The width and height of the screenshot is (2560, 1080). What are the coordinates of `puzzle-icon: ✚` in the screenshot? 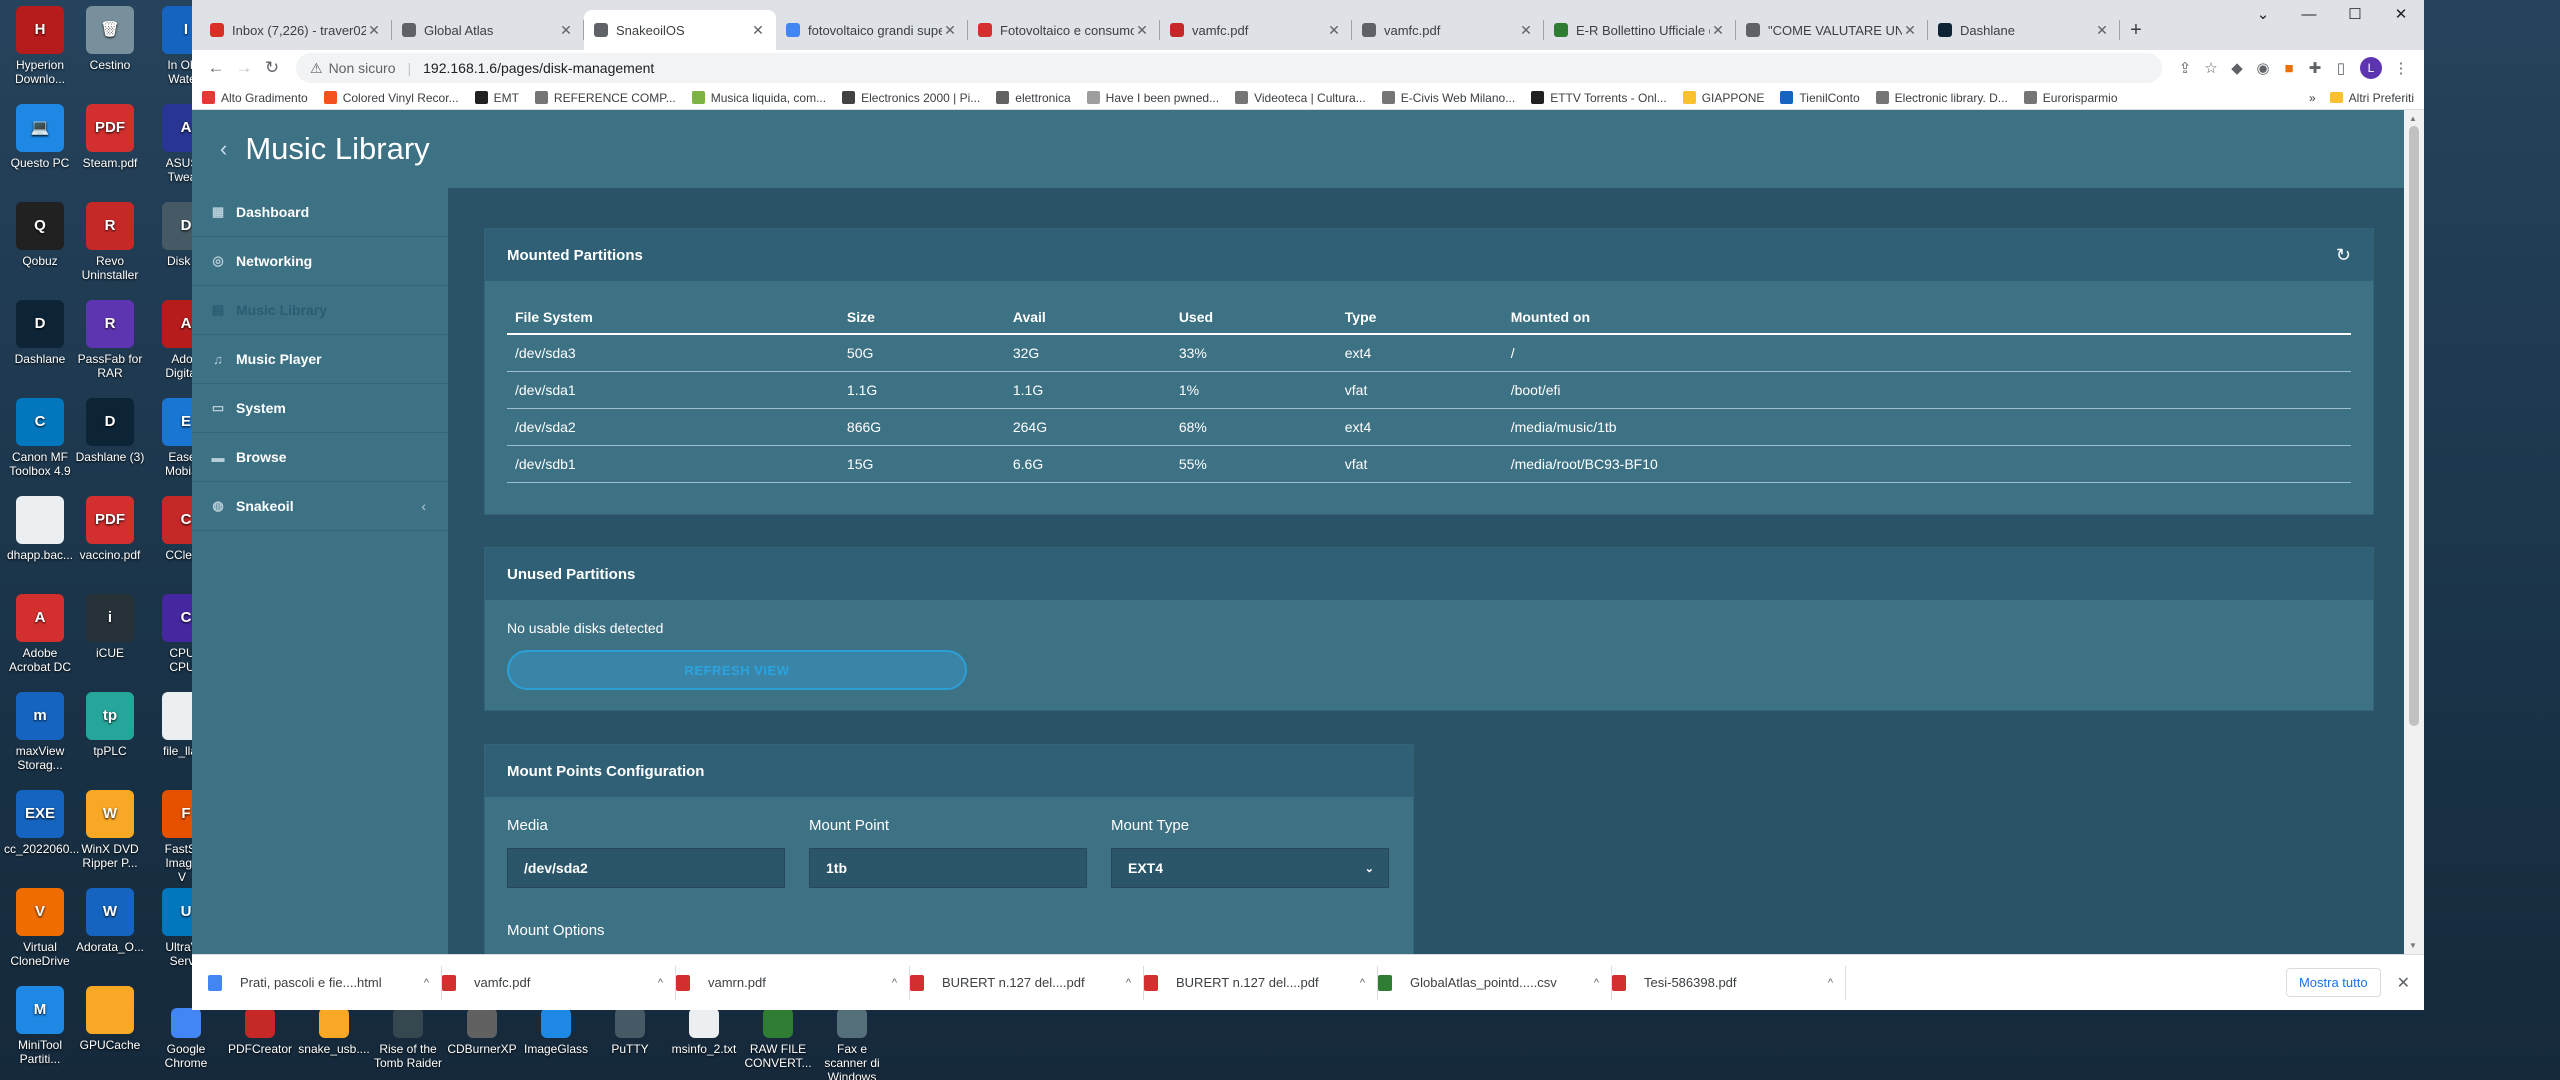 It's located at (2315, 68).